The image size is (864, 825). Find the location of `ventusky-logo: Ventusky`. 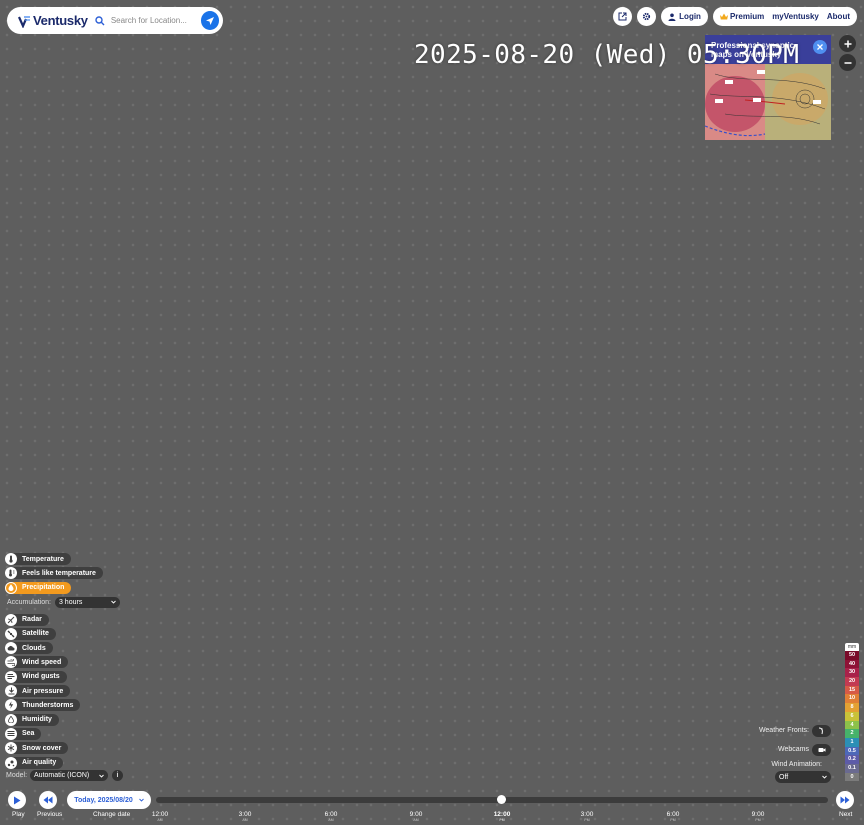

ventusky-logo: Ventusky is located at coordinates (53, 20).